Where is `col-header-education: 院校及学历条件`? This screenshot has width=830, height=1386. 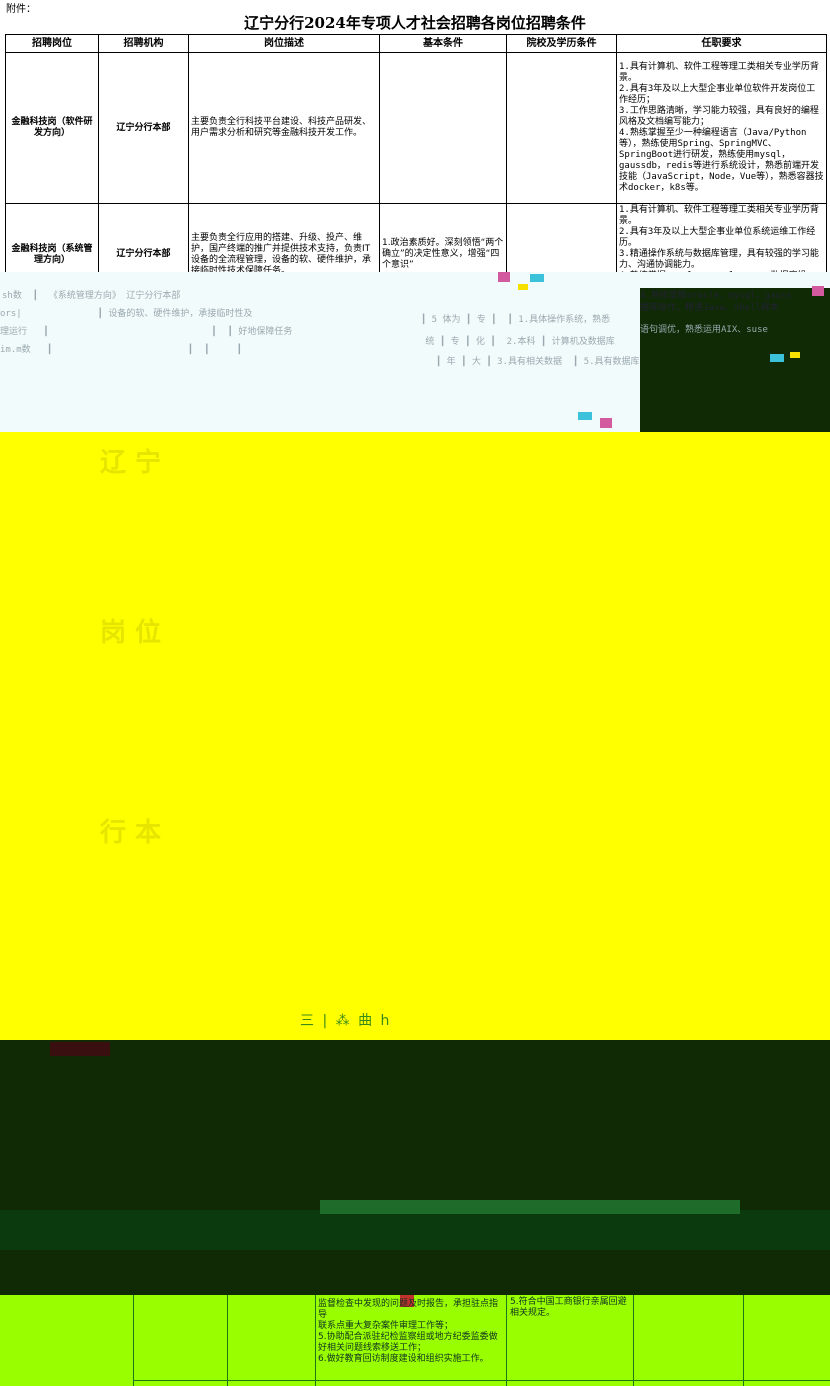 col-header-education: 院校及学历条件 is located at coordinates (561, 43).